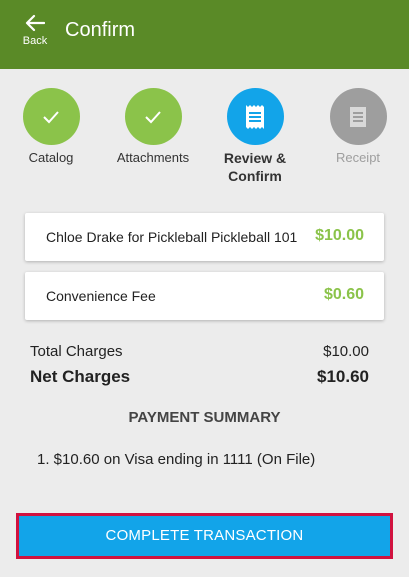 This screenshot has width=409, height=577. I want to click on complete-transaction-button: COMPLETE TRANSACTION, so click(204, 536).